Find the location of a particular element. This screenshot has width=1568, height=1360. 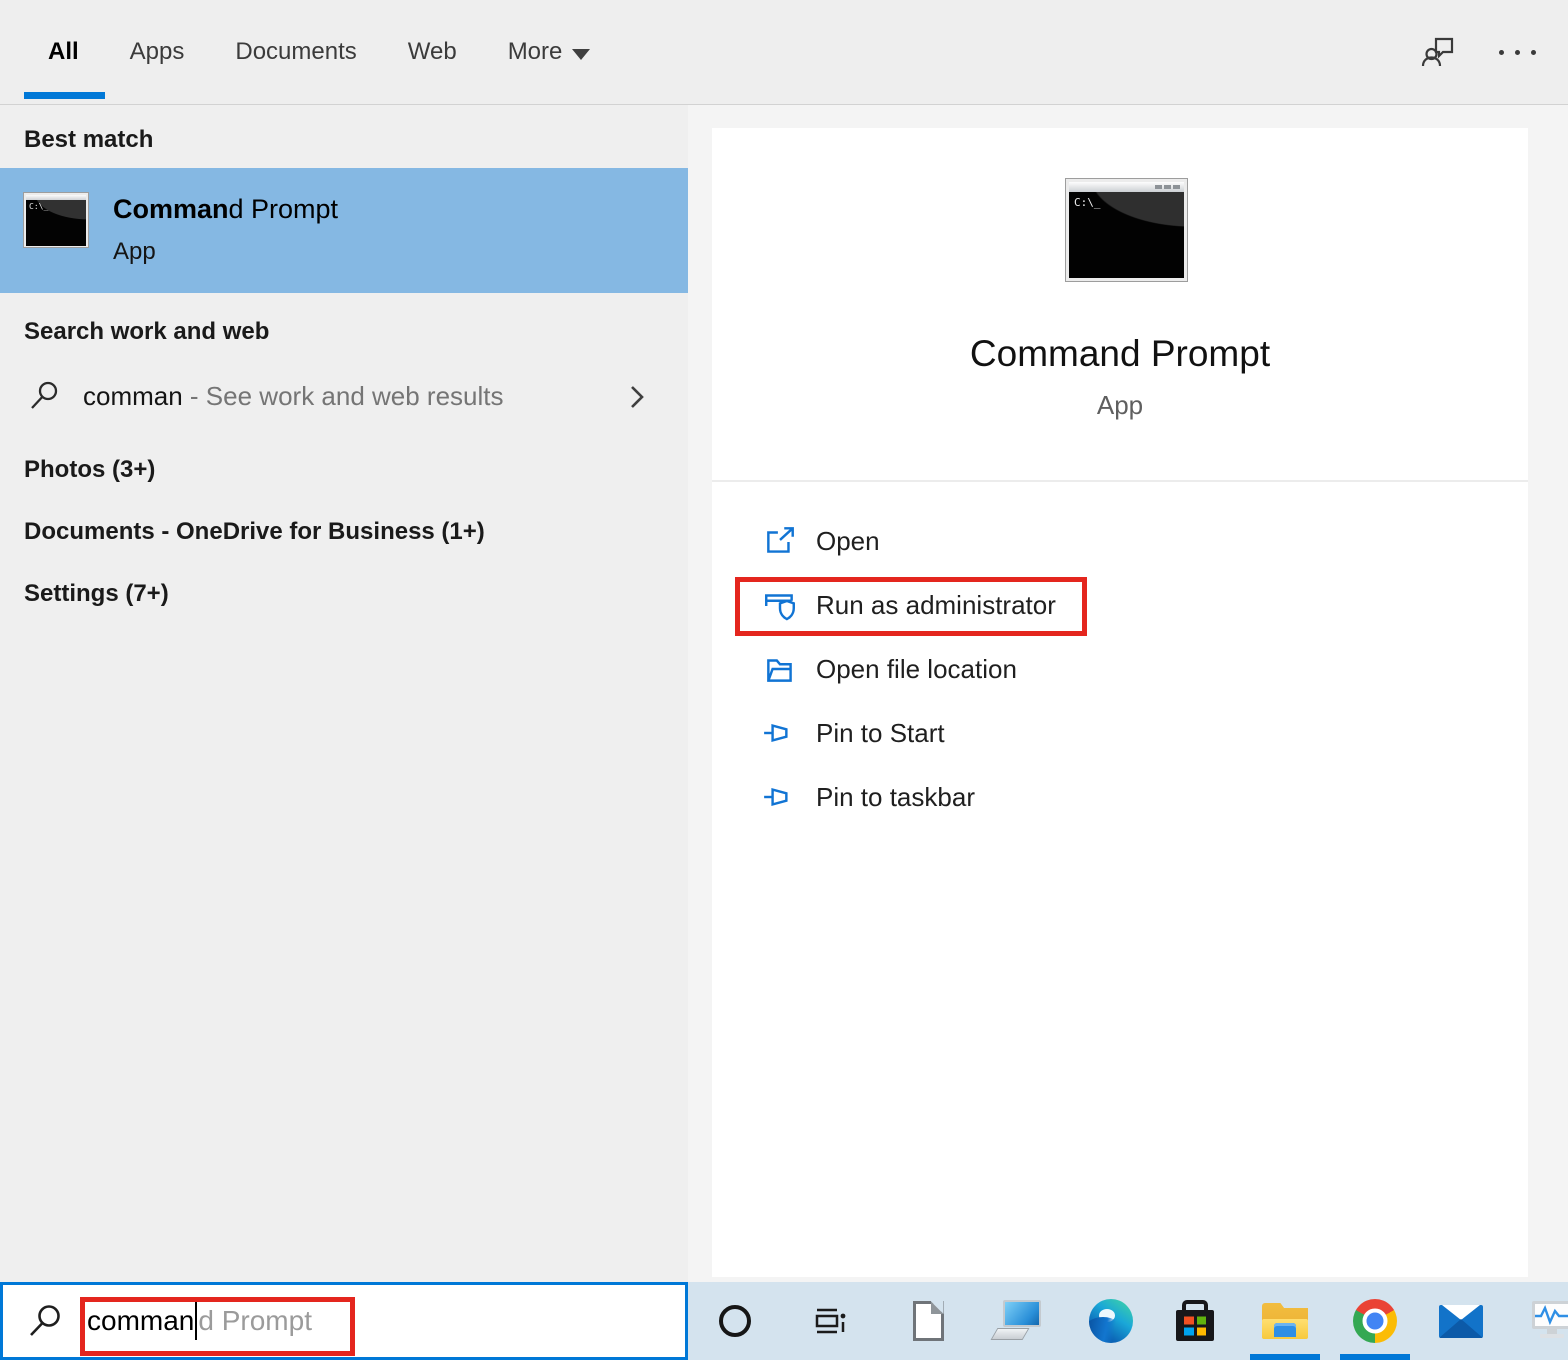

best-match-item: C:\_ Command Prompt App is located at coordinates (344, 230).